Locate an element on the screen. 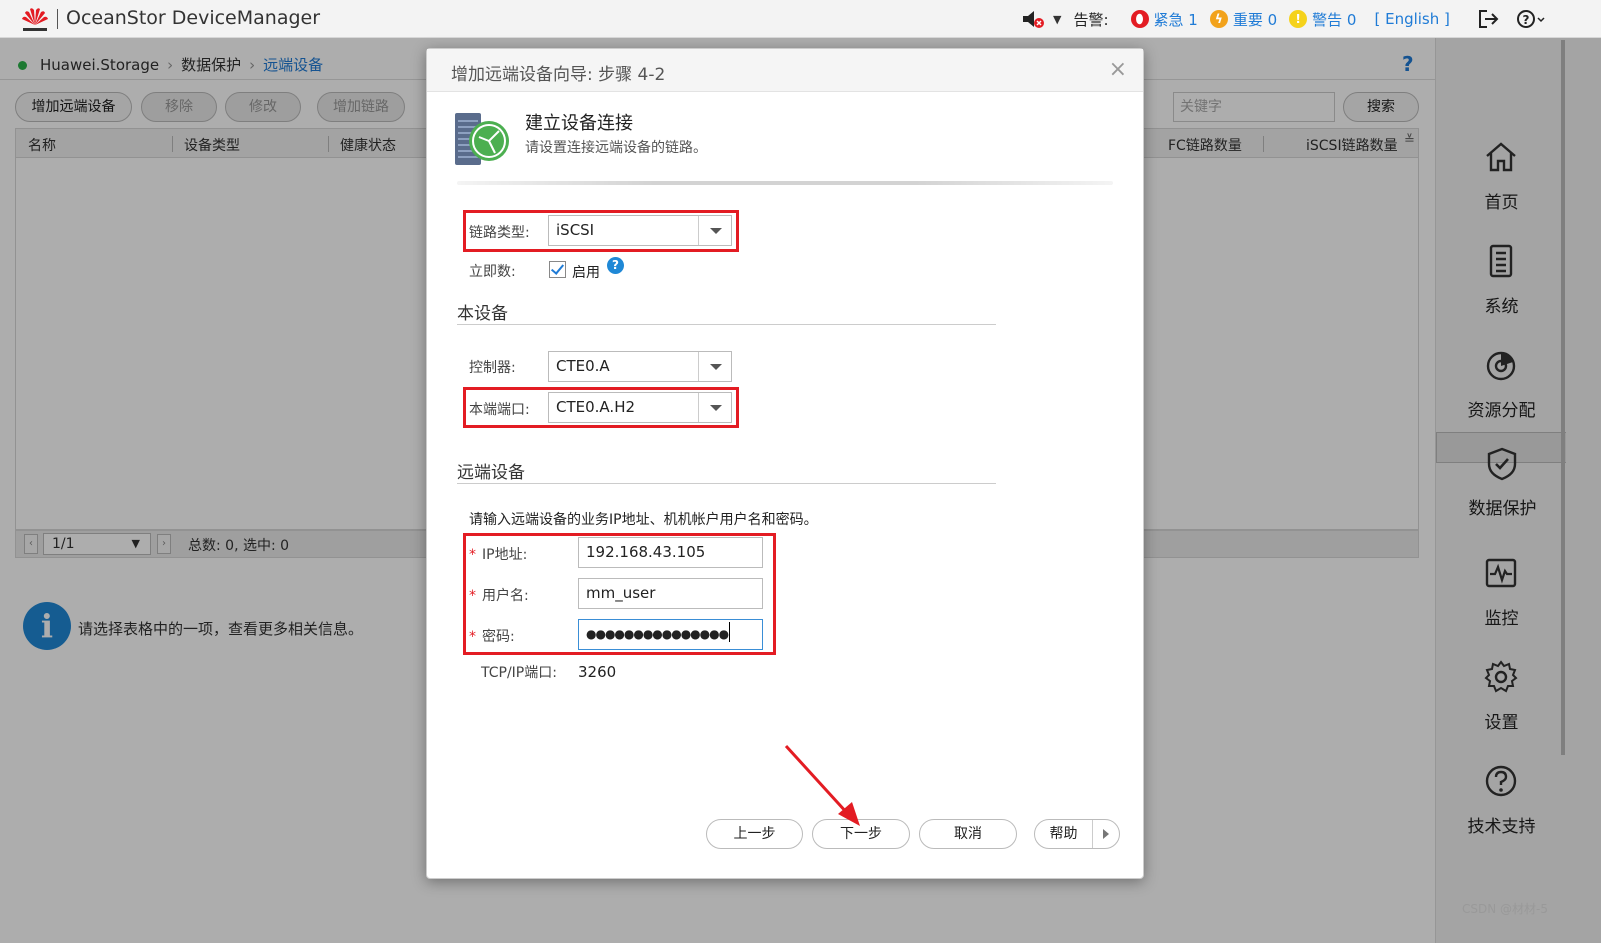 Image resolution: width=1601 pixels, height=943 pixels. link-type-label: 链路类型: is located at coordinates (499, 233).